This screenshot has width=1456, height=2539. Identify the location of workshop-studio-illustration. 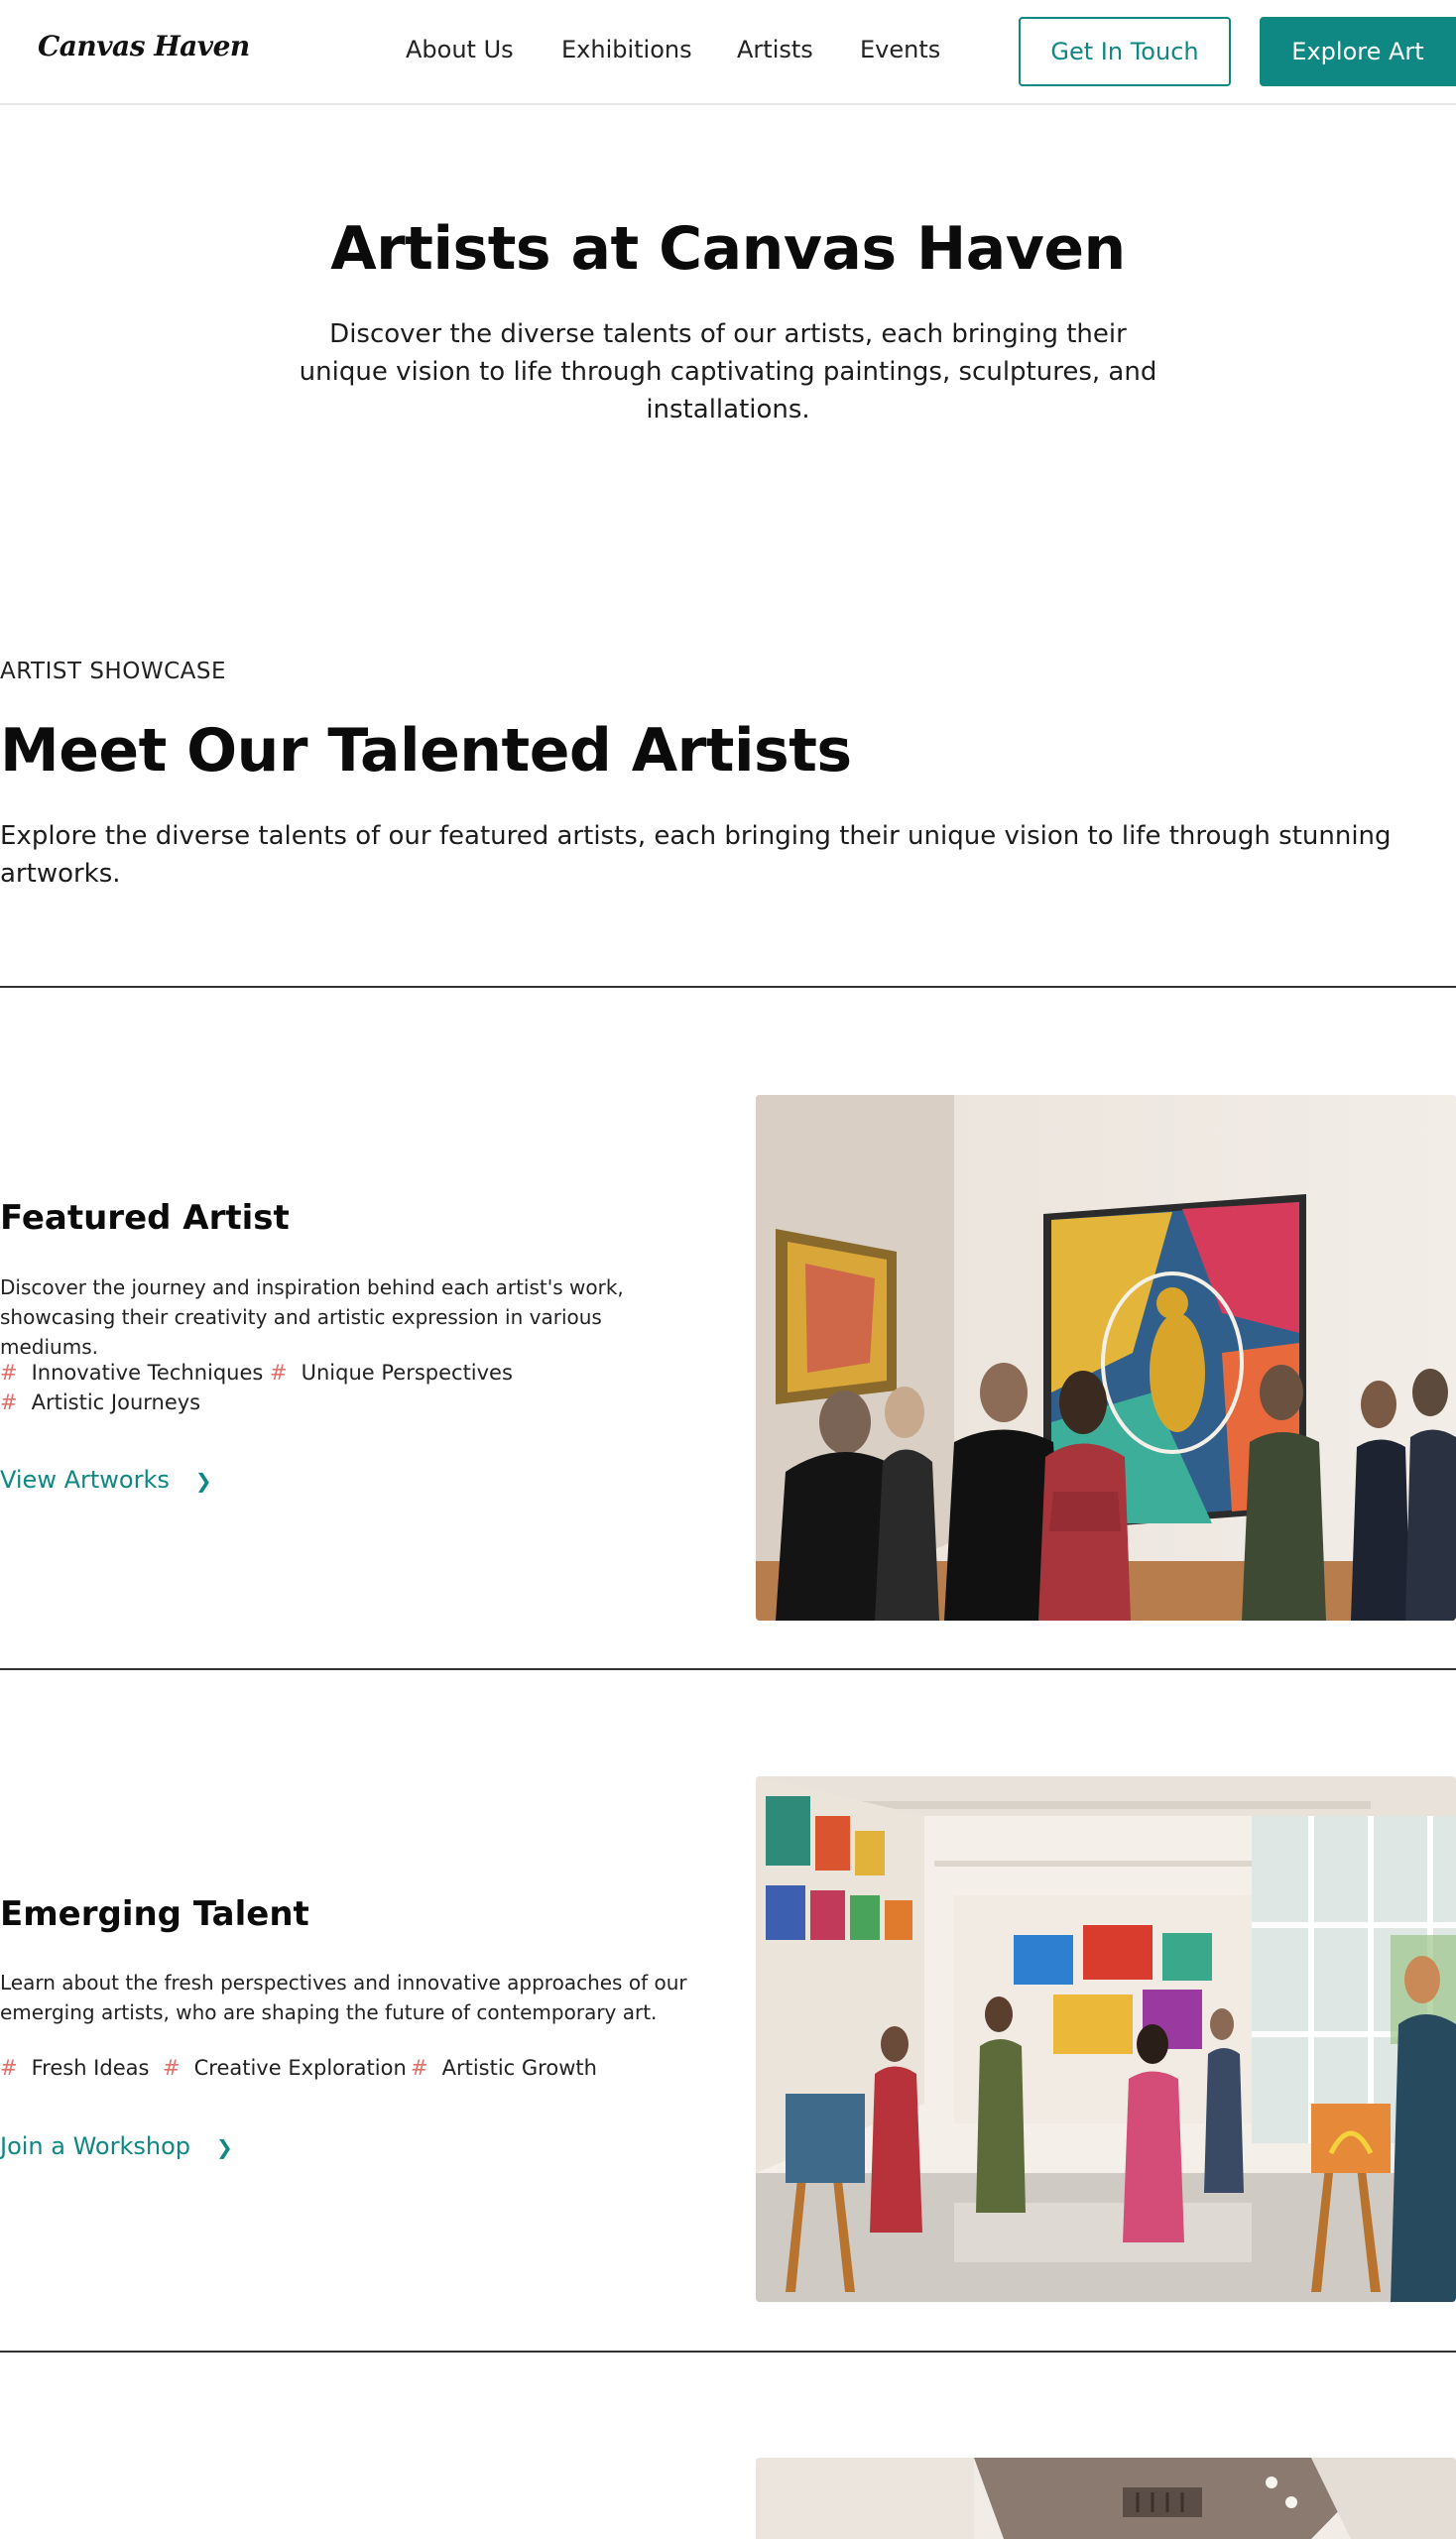
(1106, 2039).